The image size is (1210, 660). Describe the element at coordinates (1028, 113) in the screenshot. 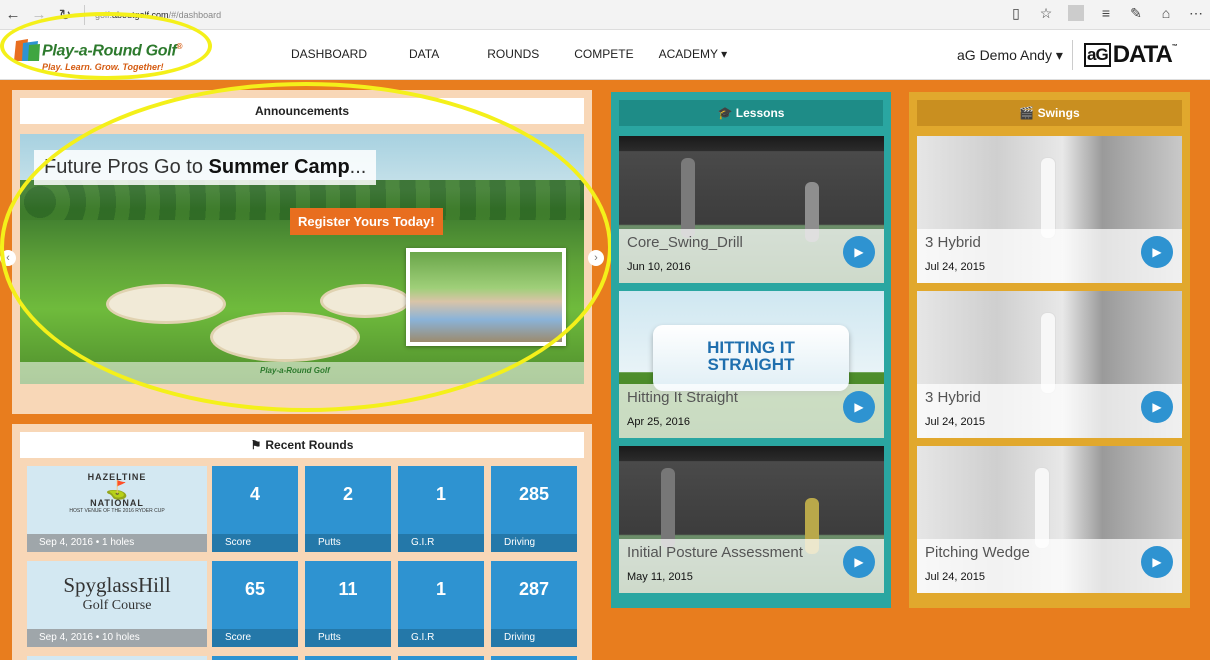

I see `film-clapper-icon: 🎬` at that location.